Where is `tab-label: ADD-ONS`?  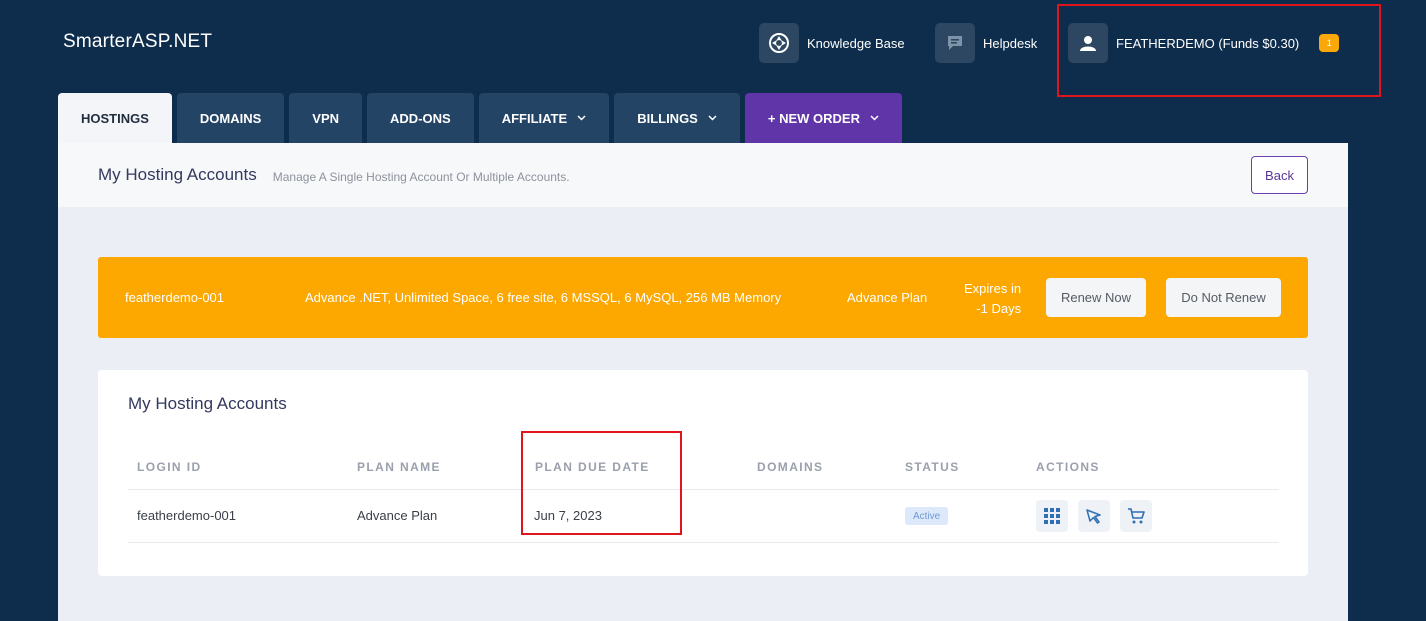
tab-label: ADD-ONS is located at coordinates (420, 118).